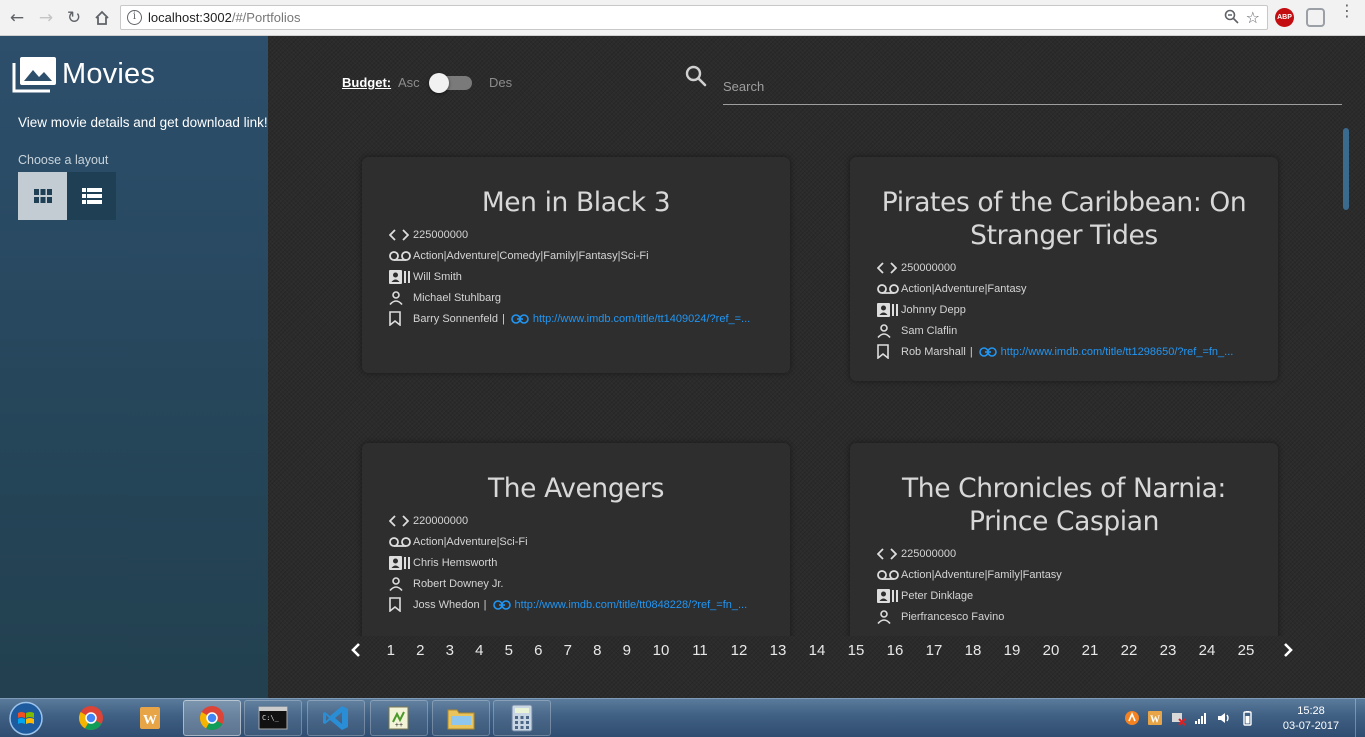 Image resolution: width=1365 pixels, height=737 pixels. Describe the element at coordinates (399, 718) in the screenshot. I see `notepadpp-icon: ++` at that location.